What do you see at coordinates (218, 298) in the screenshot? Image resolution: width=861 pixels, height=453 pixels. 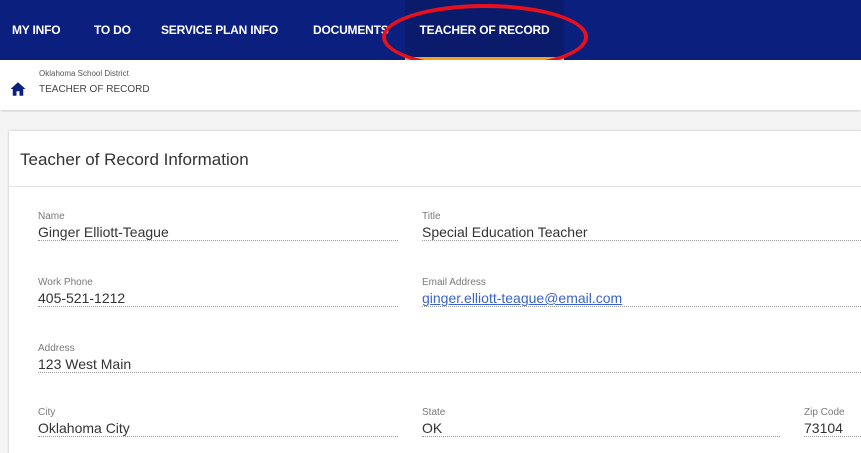 I see `work-phone-value: 405-521-1212` at bounding box center [218, 298].